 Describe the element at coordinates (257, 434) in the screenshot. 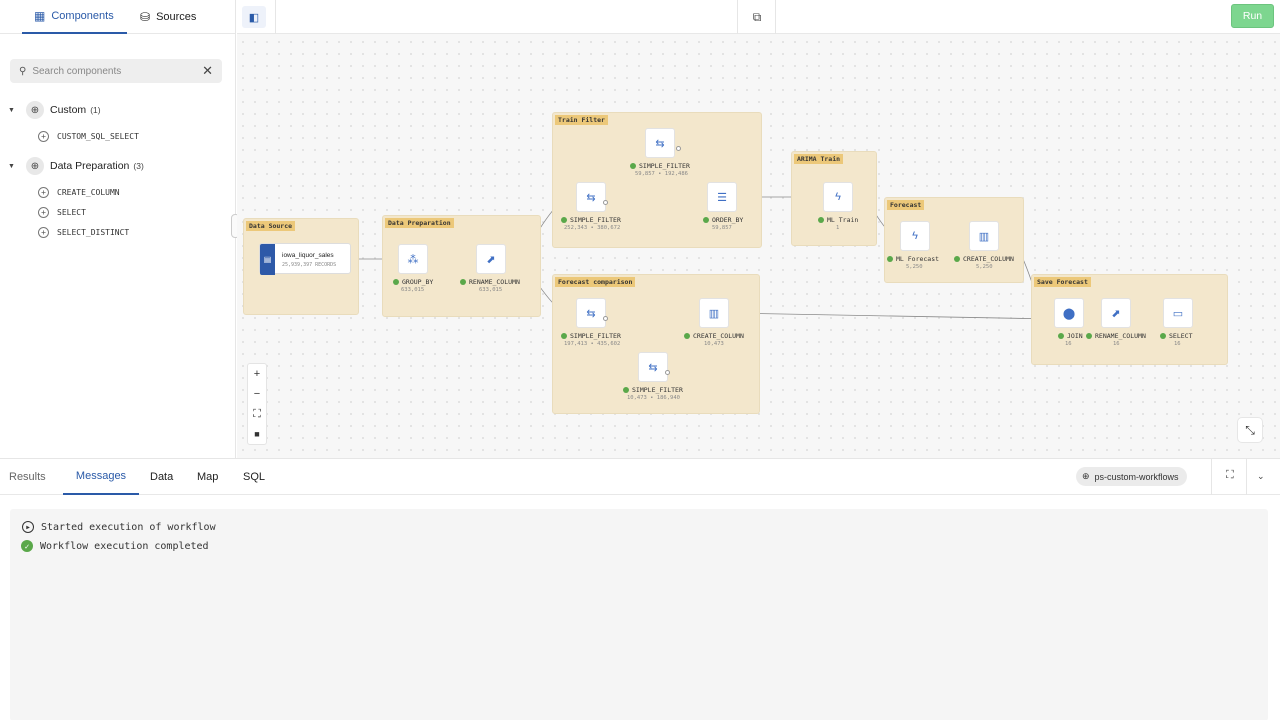

I see `lock-icon: ■` at that location.